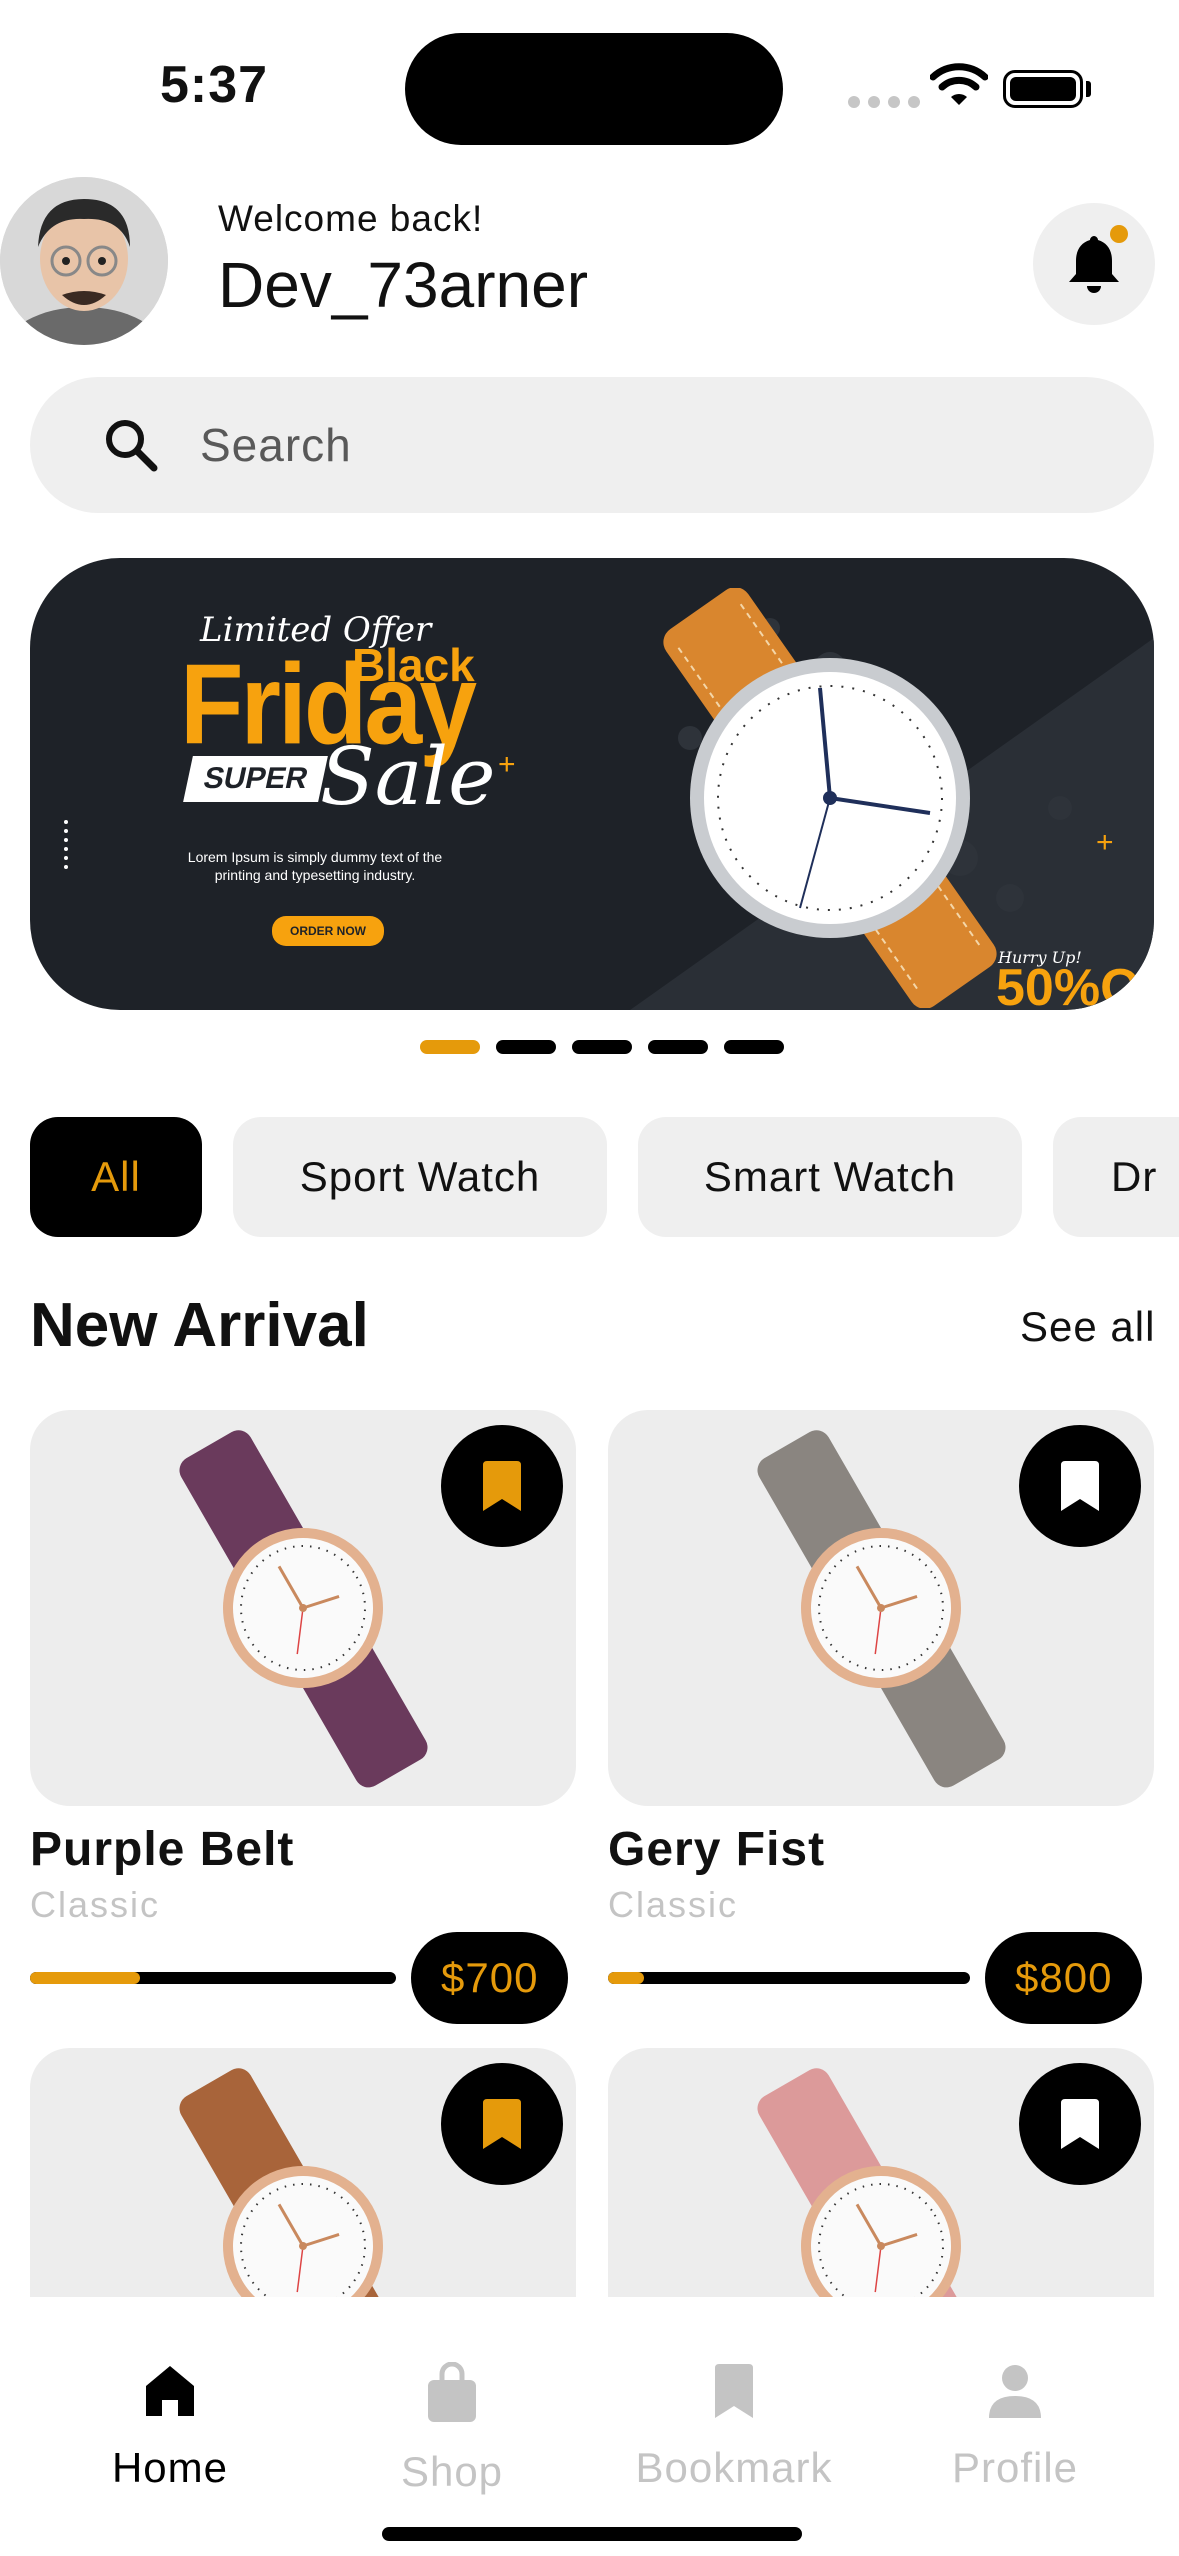 This screenshot has width=1179, height=2556. What do you see at coordinates (959, 84) in the screenshot?
I see `wifi-icon` at bounding box center [959, 84].